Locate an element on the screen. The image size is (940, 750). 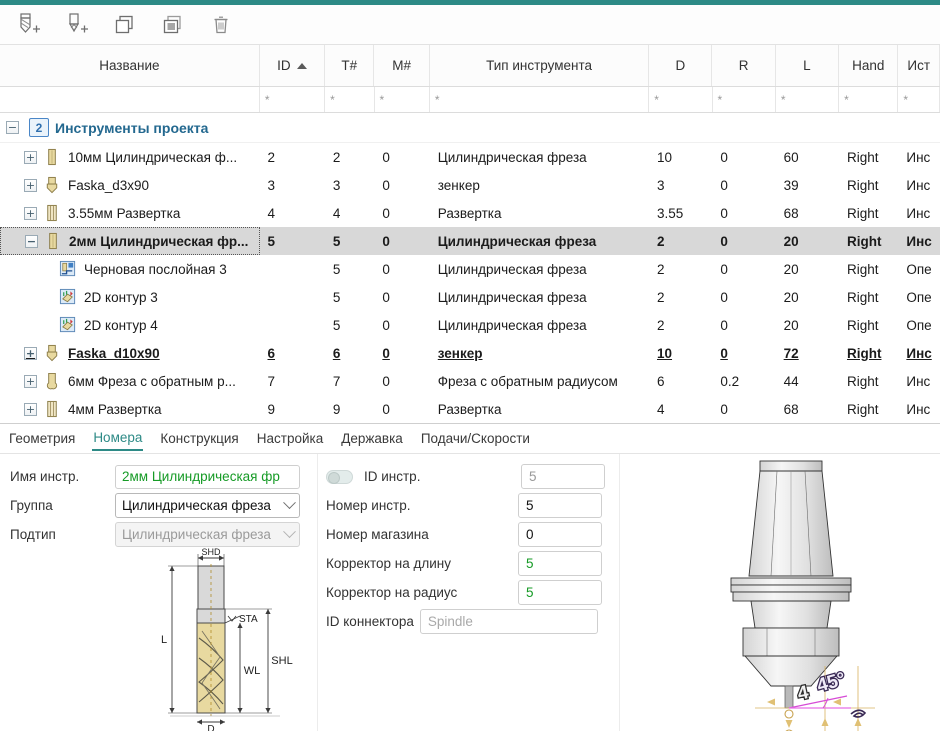
tool-name-input: 2мм Цилиндрическая фр is located at coordinates (207, 476).